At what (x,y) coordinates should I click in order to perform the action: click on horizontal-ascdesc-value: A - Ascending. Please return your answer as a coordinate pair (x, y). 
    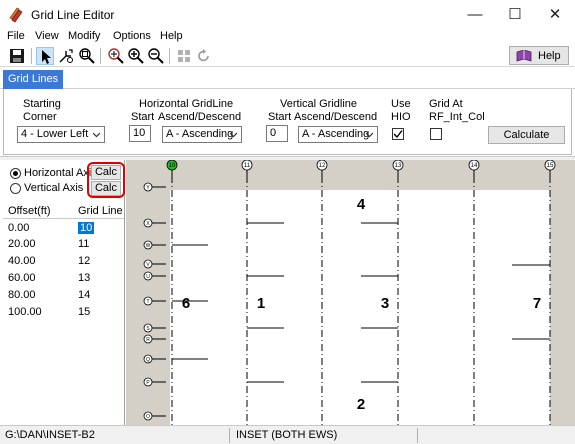
    Looking at the image, I should click on (200, 134).